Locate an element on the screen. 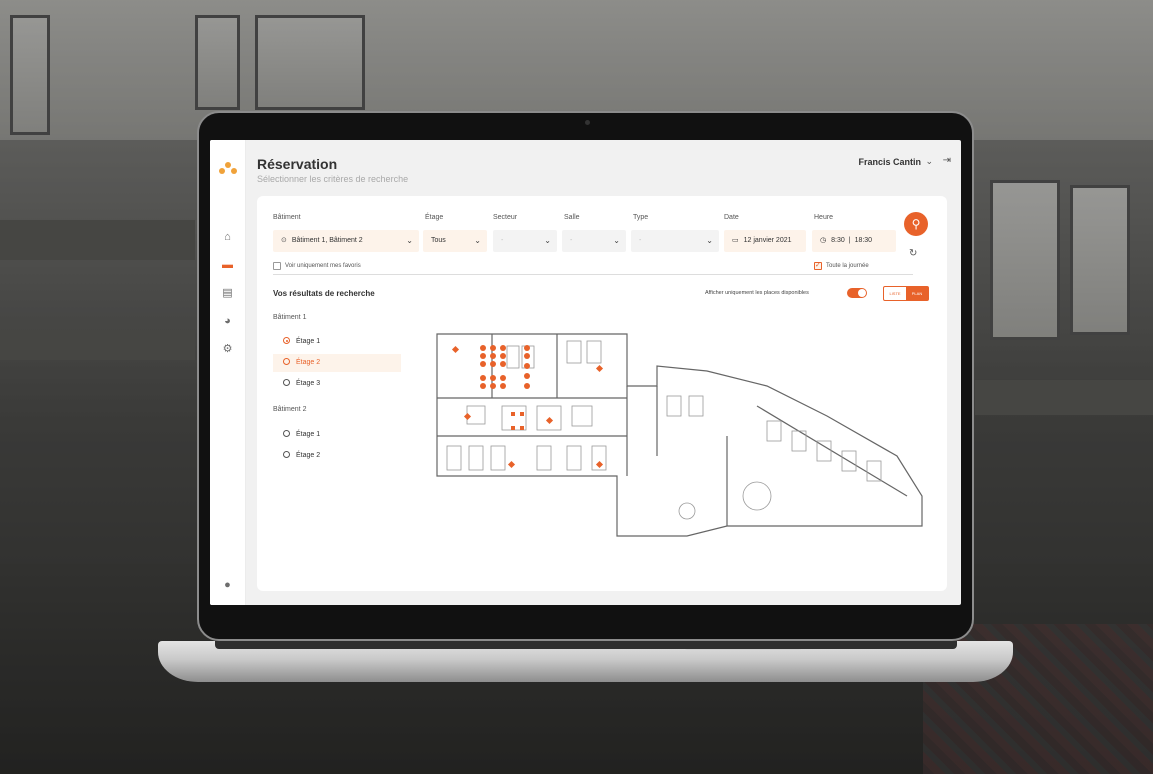 This screenshot has width=1153, height=774. floor-value: Tous is located at coordinates (438, 240).